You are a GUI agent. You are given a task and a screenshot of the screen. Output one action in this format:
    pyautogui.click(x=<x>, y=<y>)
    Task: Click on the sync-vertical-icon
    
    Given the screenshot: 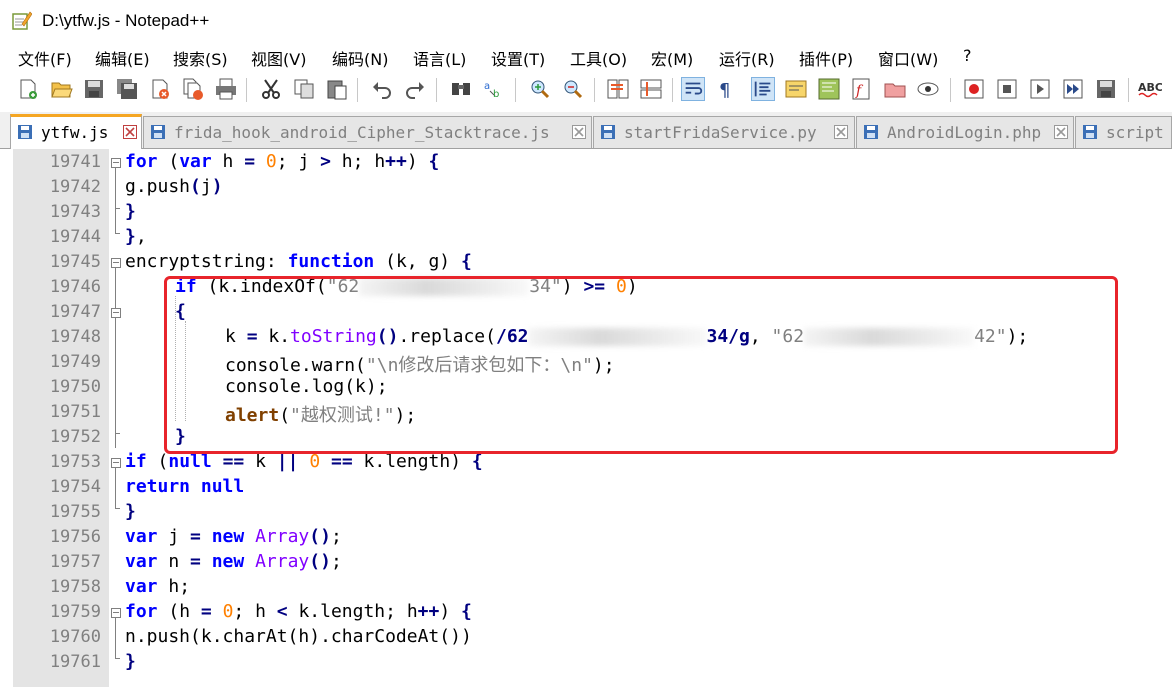 What is the action you would take?
    pyautogui.click(x=618, y=89)
    